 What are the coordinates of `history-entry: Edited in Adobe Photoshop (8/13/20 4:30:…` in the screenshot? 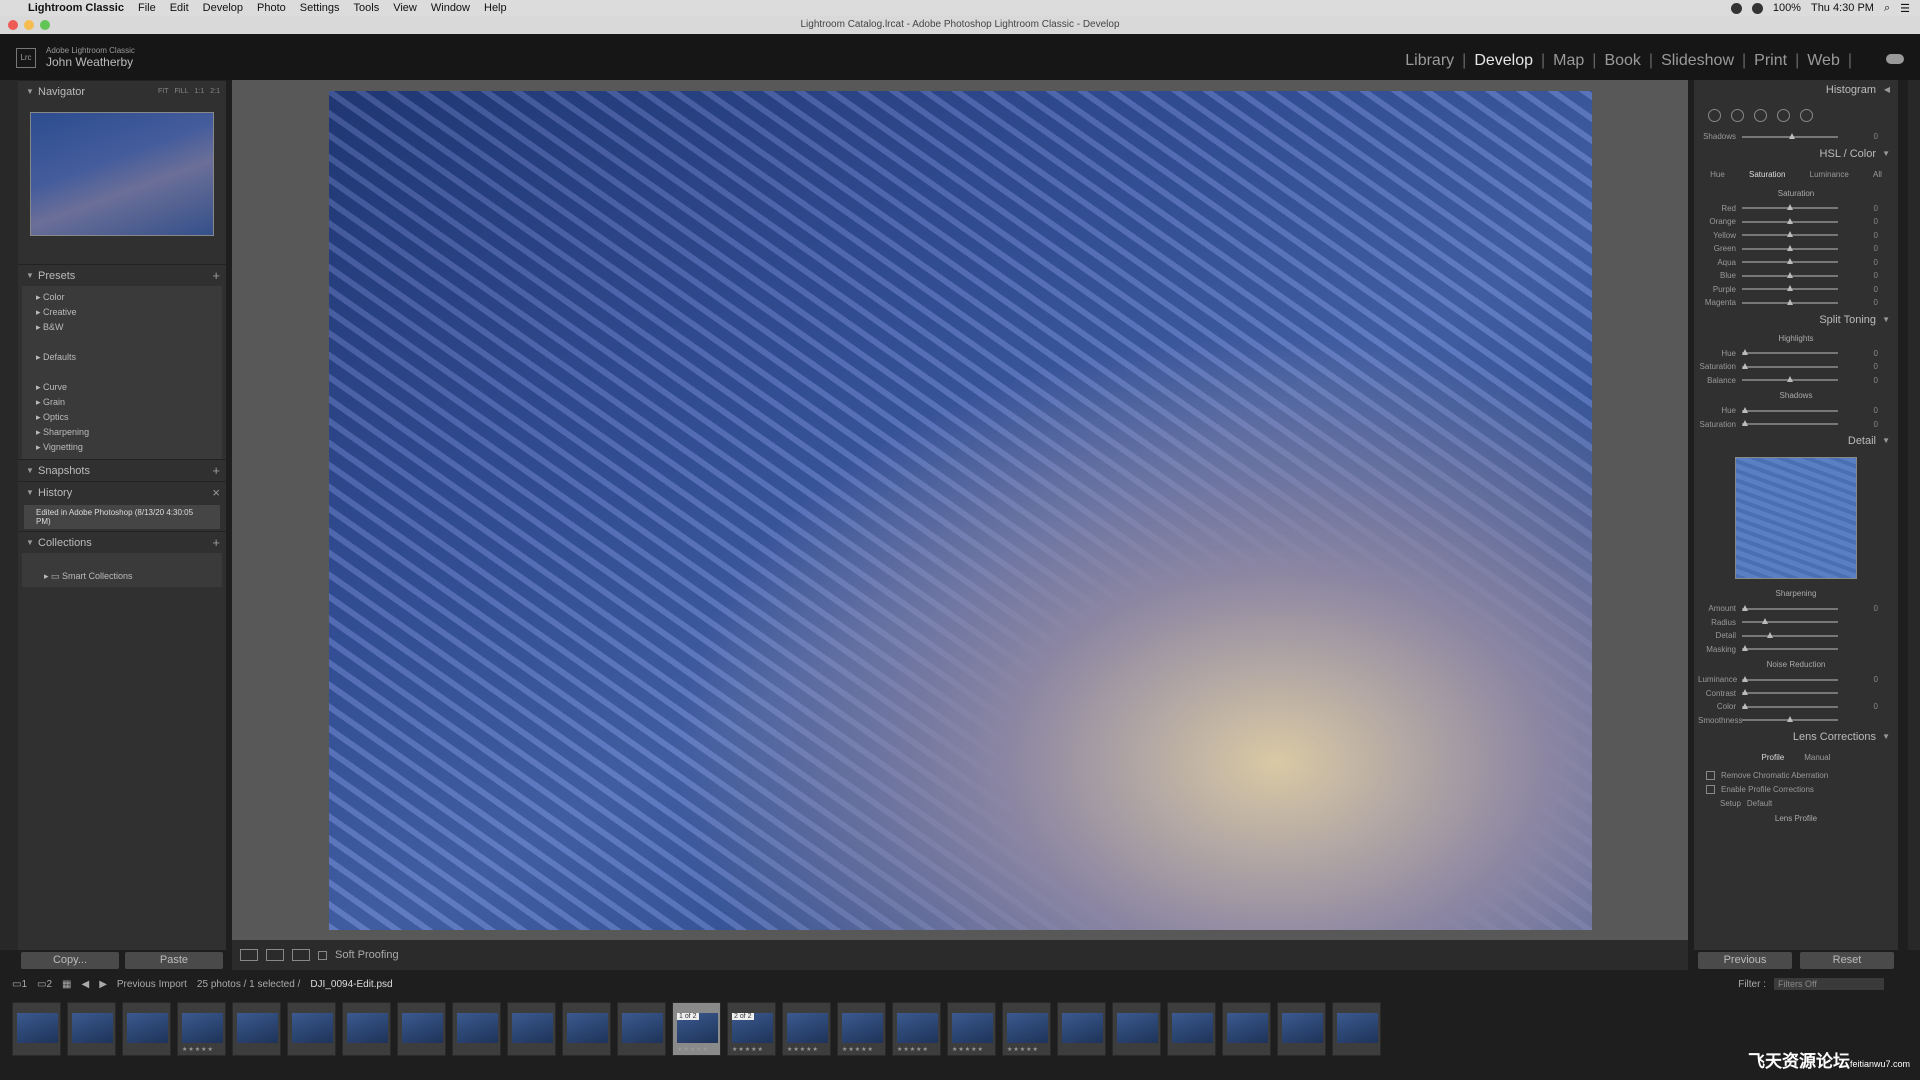 It's located at (122, 517).